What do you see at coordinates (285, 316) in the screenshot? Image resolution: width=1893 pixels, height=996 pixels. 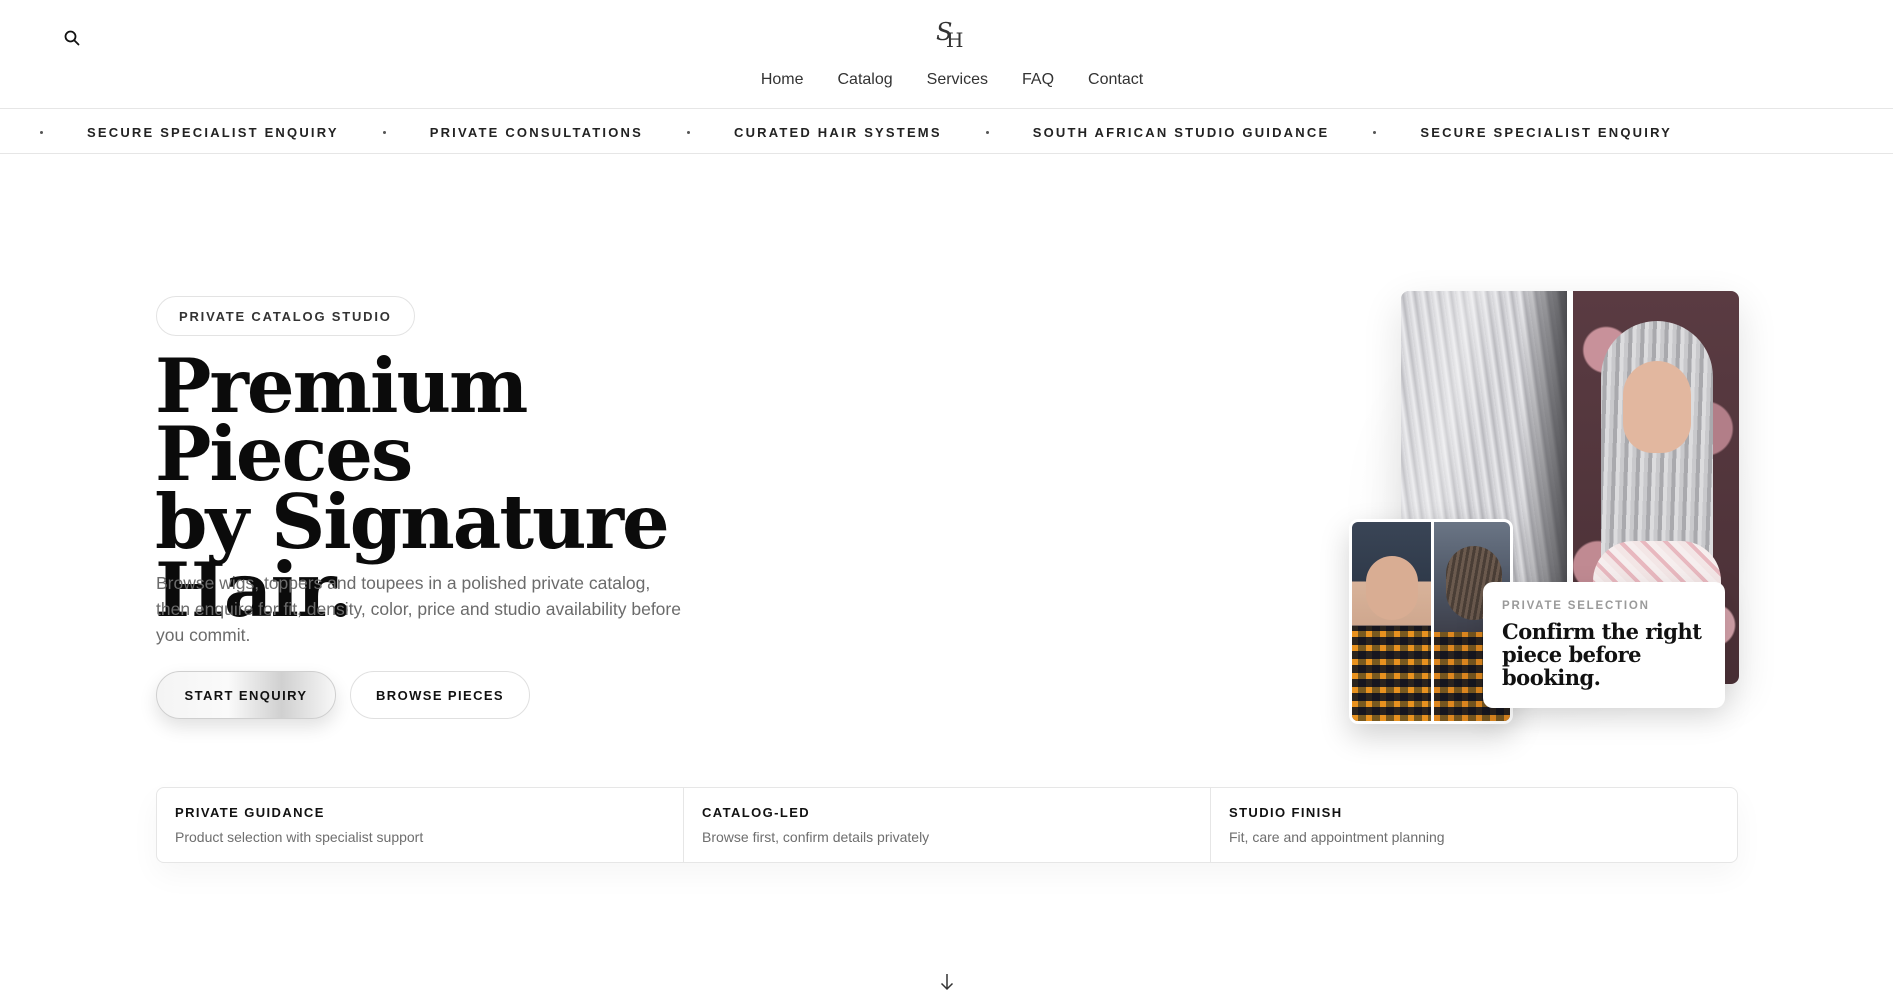 I see `hero-eyebrow-pill: PRIVATE CATALOG STUDIO` at bounding box center [285, 316].